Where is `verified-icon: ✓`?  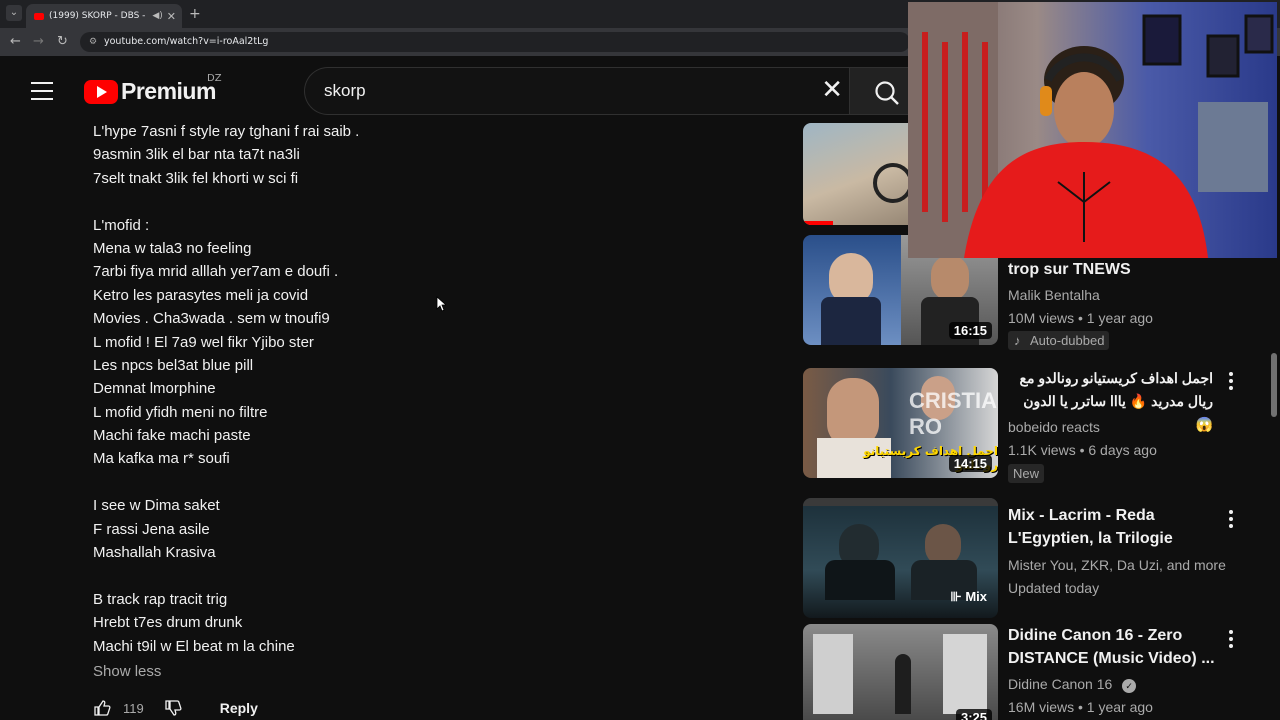 verified-icon: ✓ is located at coordinates (1129, 686).